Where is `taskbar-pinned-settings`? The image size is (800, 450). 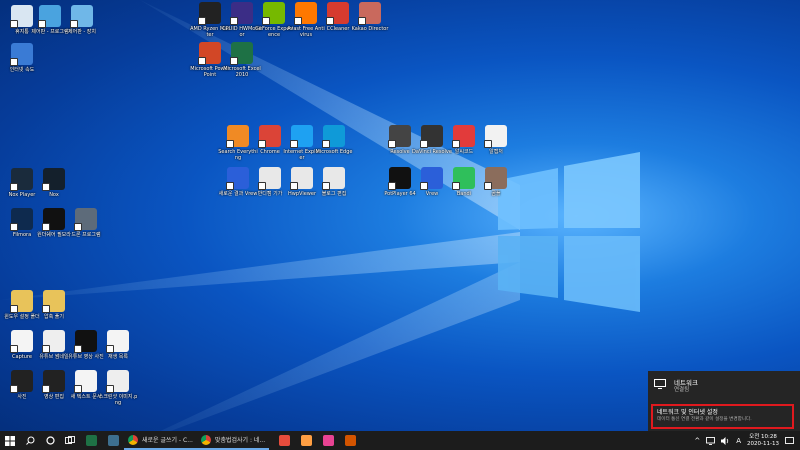
taskbar-pinned-settings is located at coordinates (113, 440).